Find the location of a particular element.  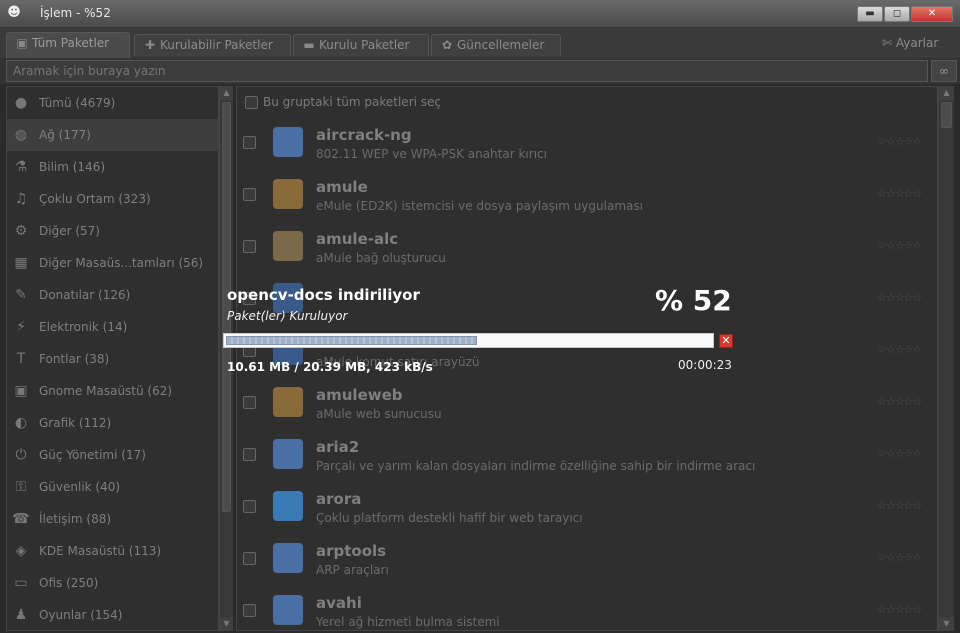

category-electronics: ⚡ Elektronik (14) is located at coordinates (112, 327).